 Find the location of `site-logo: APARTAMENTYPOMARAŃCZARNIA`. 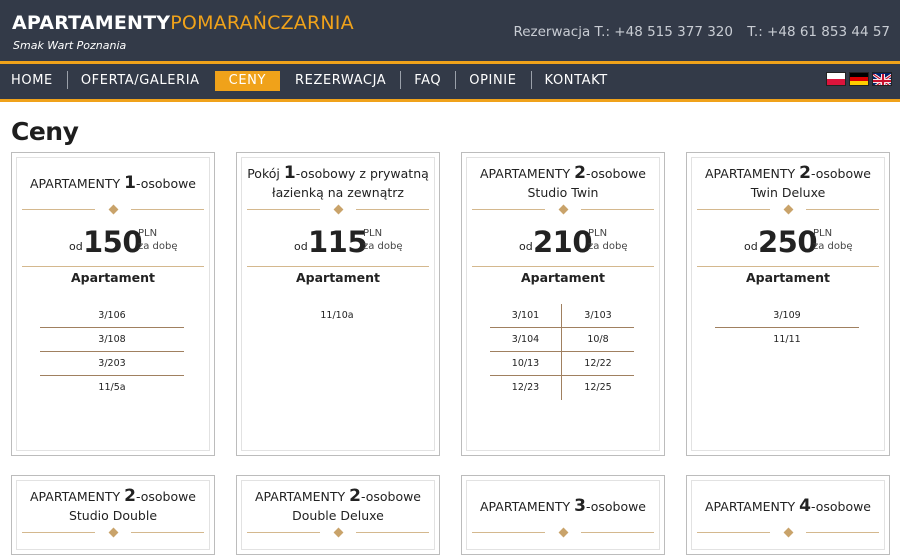

site-logo: APARTAMENTYPOMARAŃCZARNIA is located at coordinates (183, 23).